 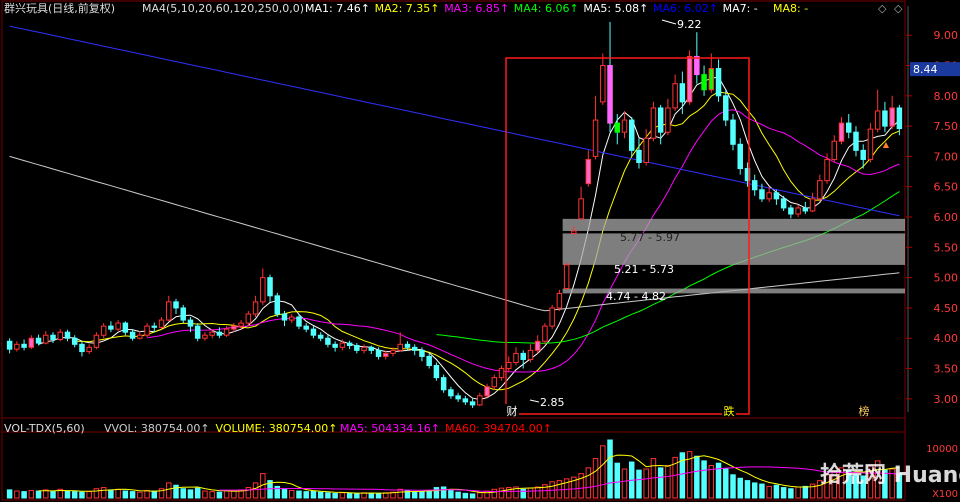 I want to click on axis-label: 7.50, so click(x=946, y=126).